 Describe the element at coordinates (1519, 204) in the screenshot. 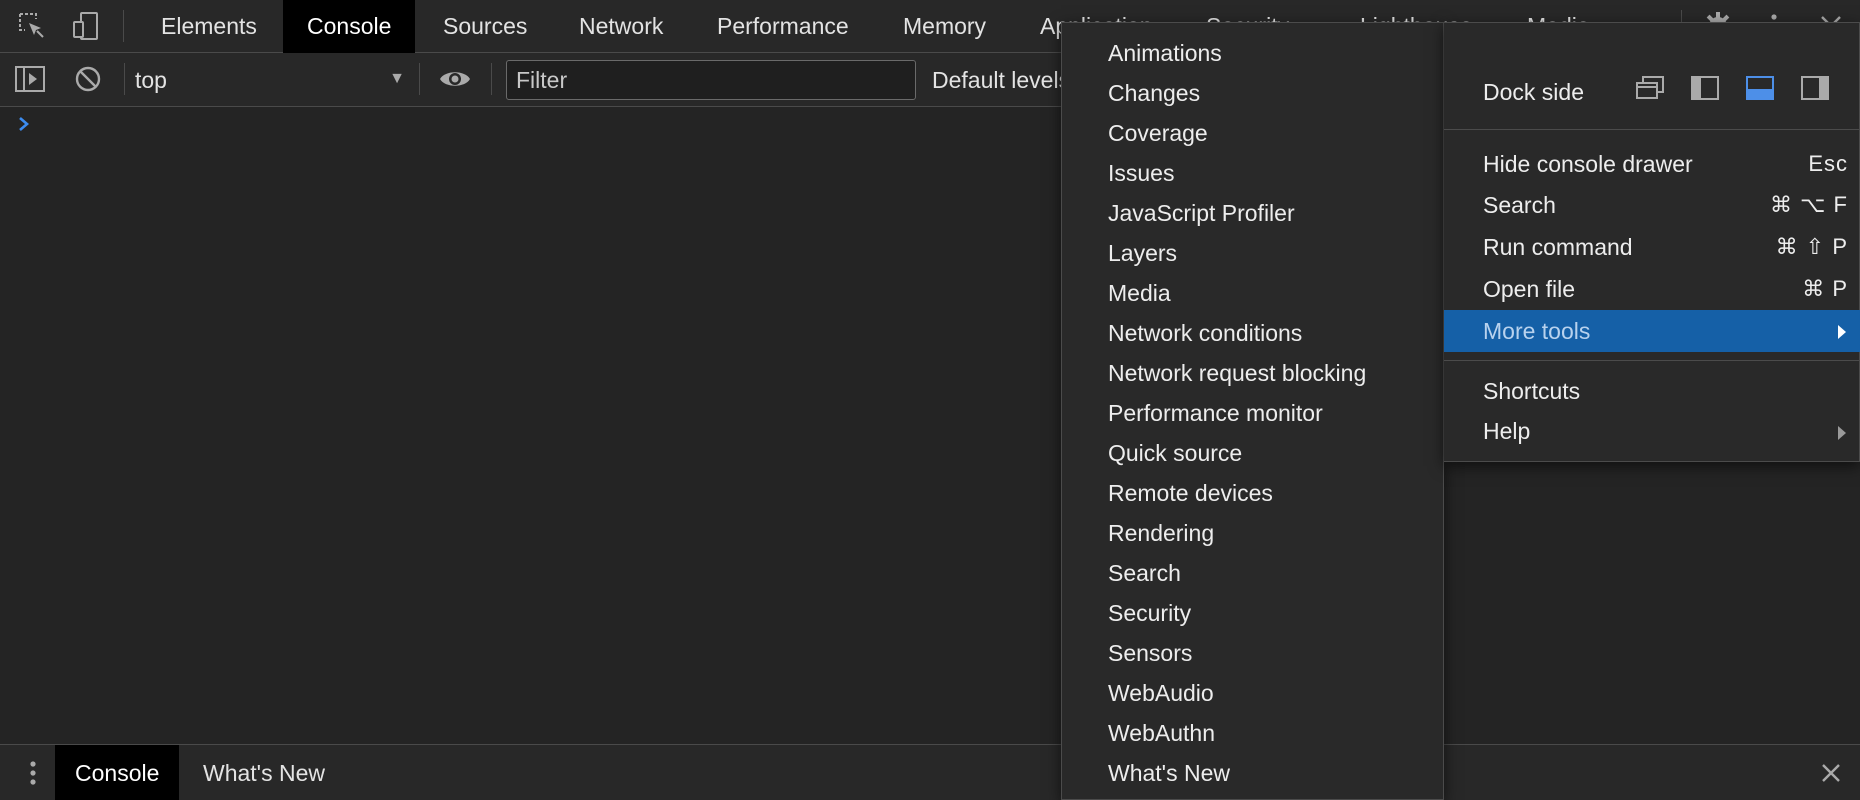

I see `menu-item-label: Search` at that location.